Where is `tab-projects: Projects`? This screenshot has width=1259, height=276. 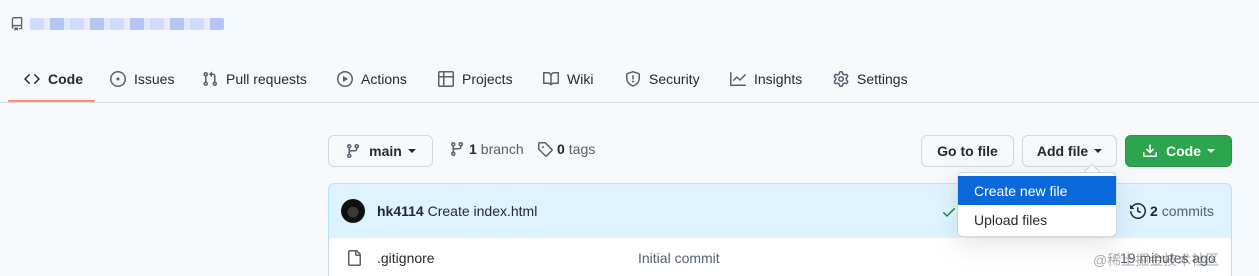
tab-projects: Projects is located at coordinates (475, 79).